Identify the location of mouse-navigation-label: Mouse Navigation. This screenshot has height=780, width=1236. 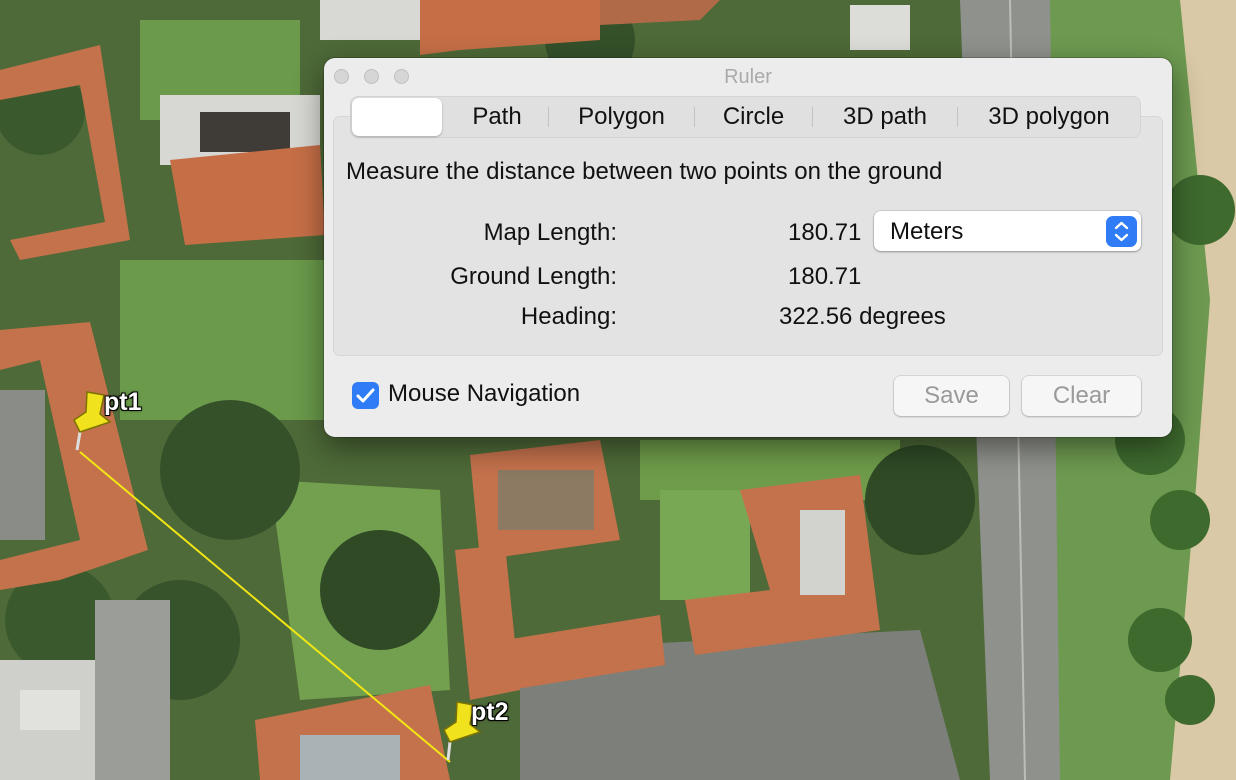
(484, 394).